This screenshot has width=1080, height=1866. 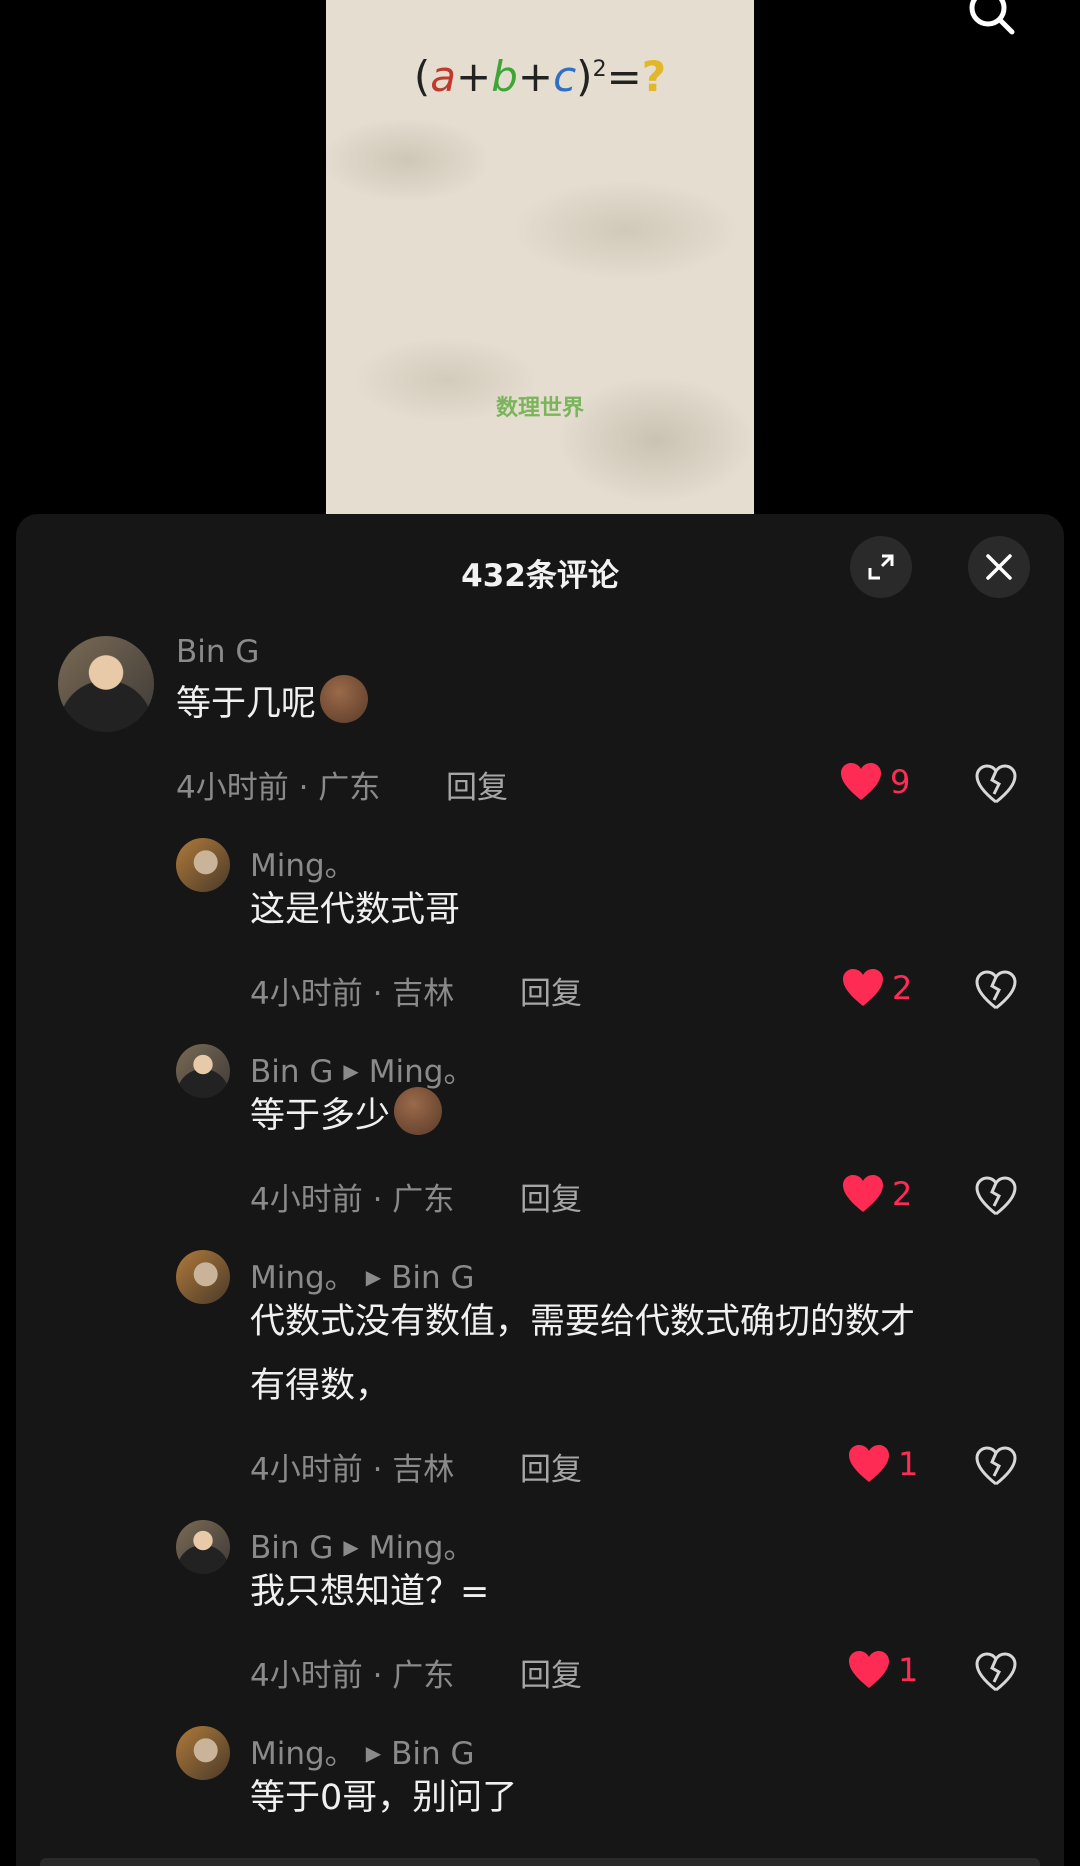 What do you see at coordinates (346, 1116) in the screenshot?
I see `comment-text: 等于多少` at bounding box center [346, 1116].